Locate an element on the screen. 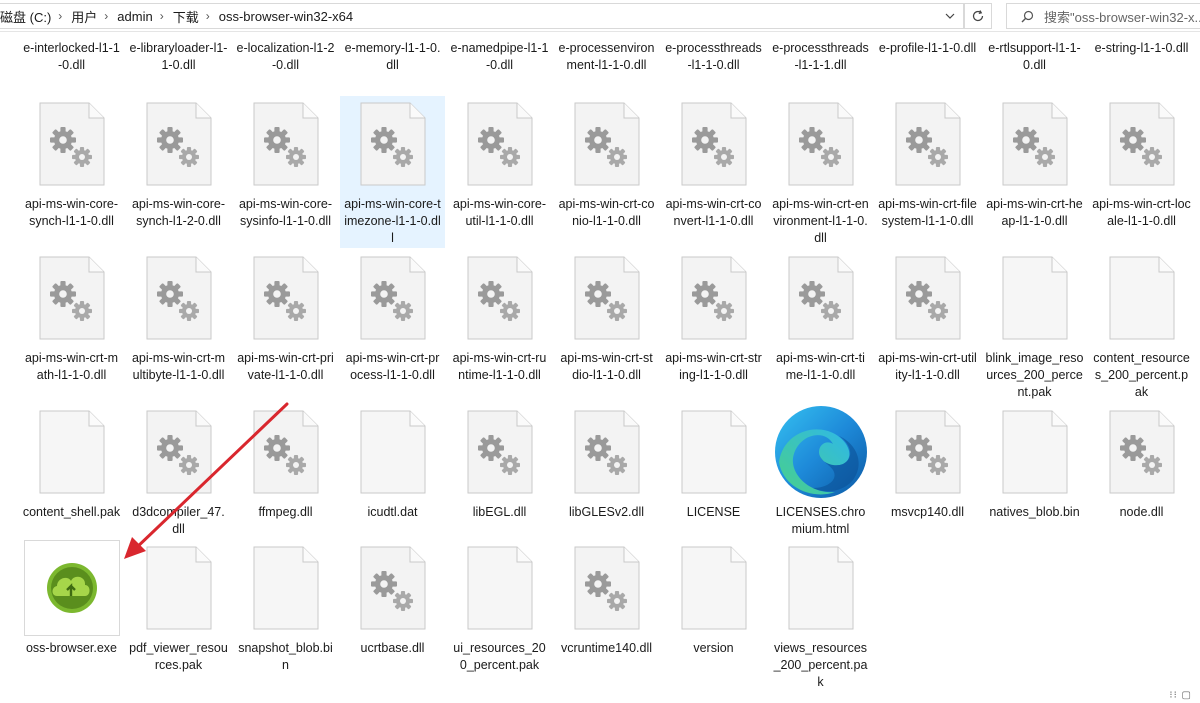  file-name: e-libraryloader-l1-1-0.dll is located at coordinates (178, 56).